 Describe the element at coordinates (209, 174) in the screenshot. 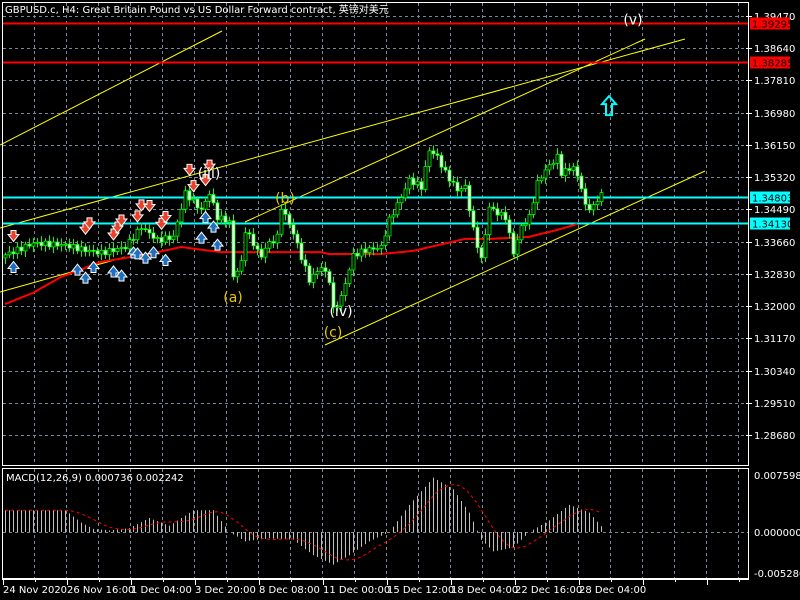

I see `wave-label: (iii)` at that location.